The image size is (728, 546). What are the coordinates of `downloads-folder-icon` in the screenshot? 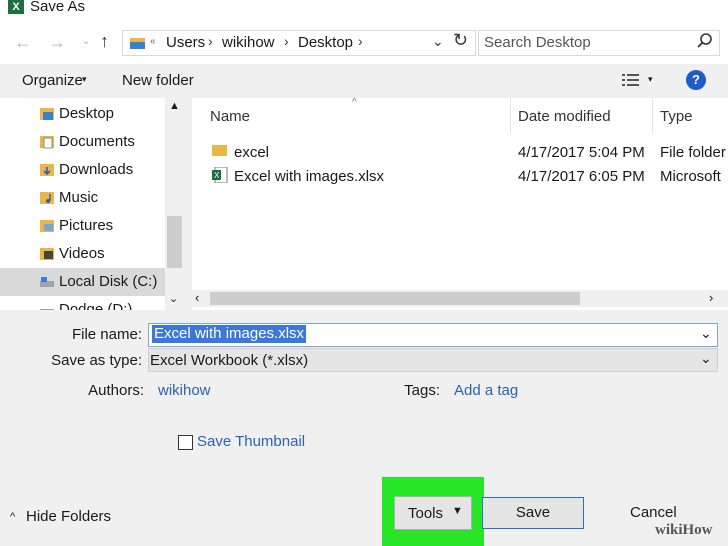 It's located at (47, 170).